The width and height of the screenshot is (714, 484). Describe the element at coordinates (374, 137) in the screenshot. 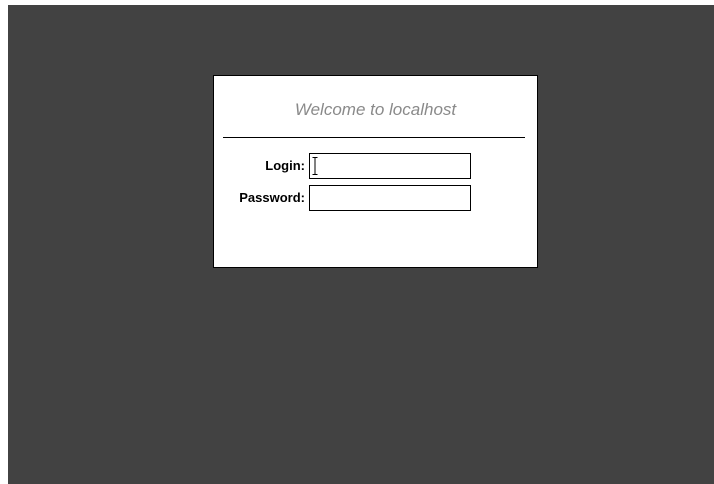

I see `title-separator` at that location.